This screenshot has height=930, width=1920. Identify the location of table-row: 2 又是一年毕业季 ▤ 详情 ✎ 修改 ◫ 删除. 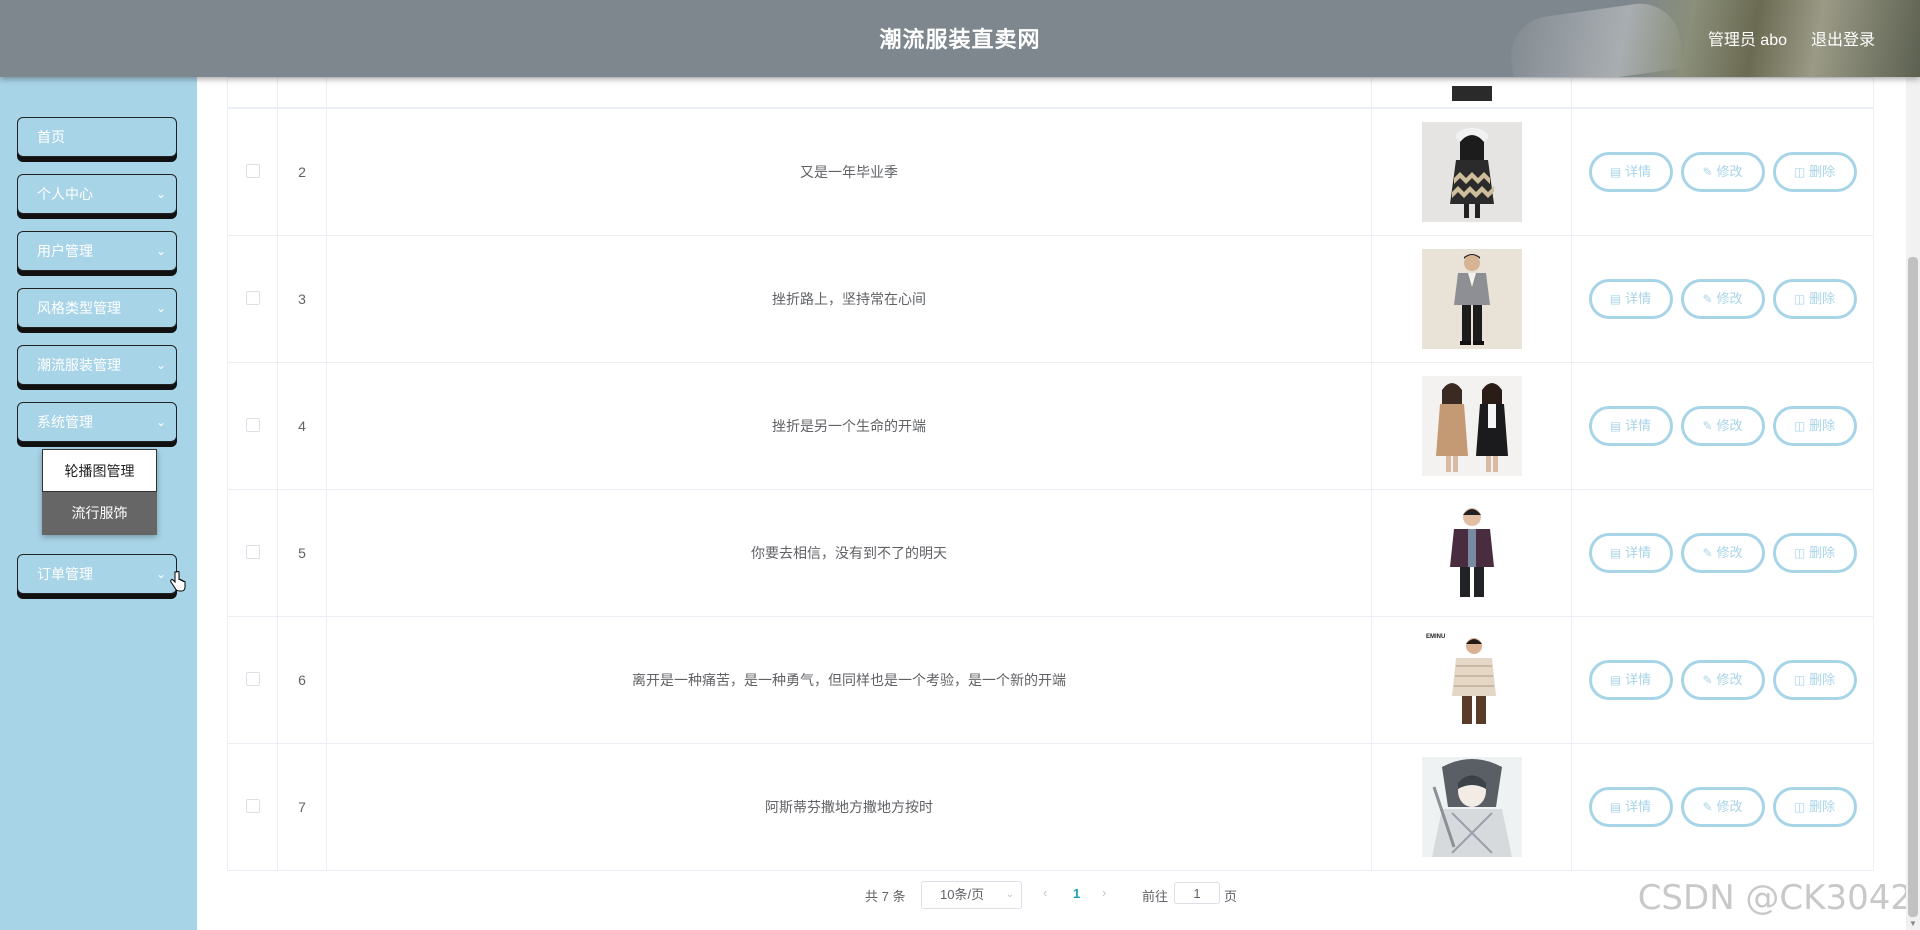
(1050, 172).